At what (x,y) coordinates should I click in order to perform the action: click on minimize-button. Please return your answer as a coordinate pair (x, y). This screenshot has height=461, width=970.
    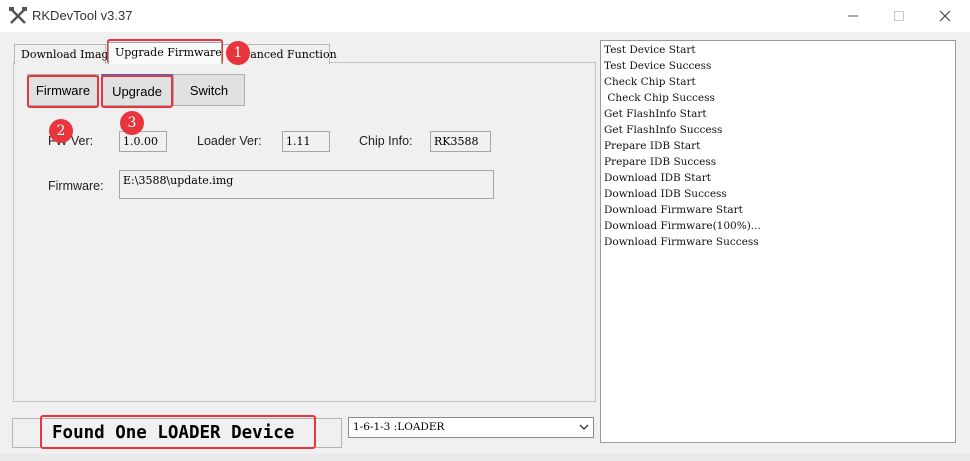
    Looking at the image, I should click on (853, 16).